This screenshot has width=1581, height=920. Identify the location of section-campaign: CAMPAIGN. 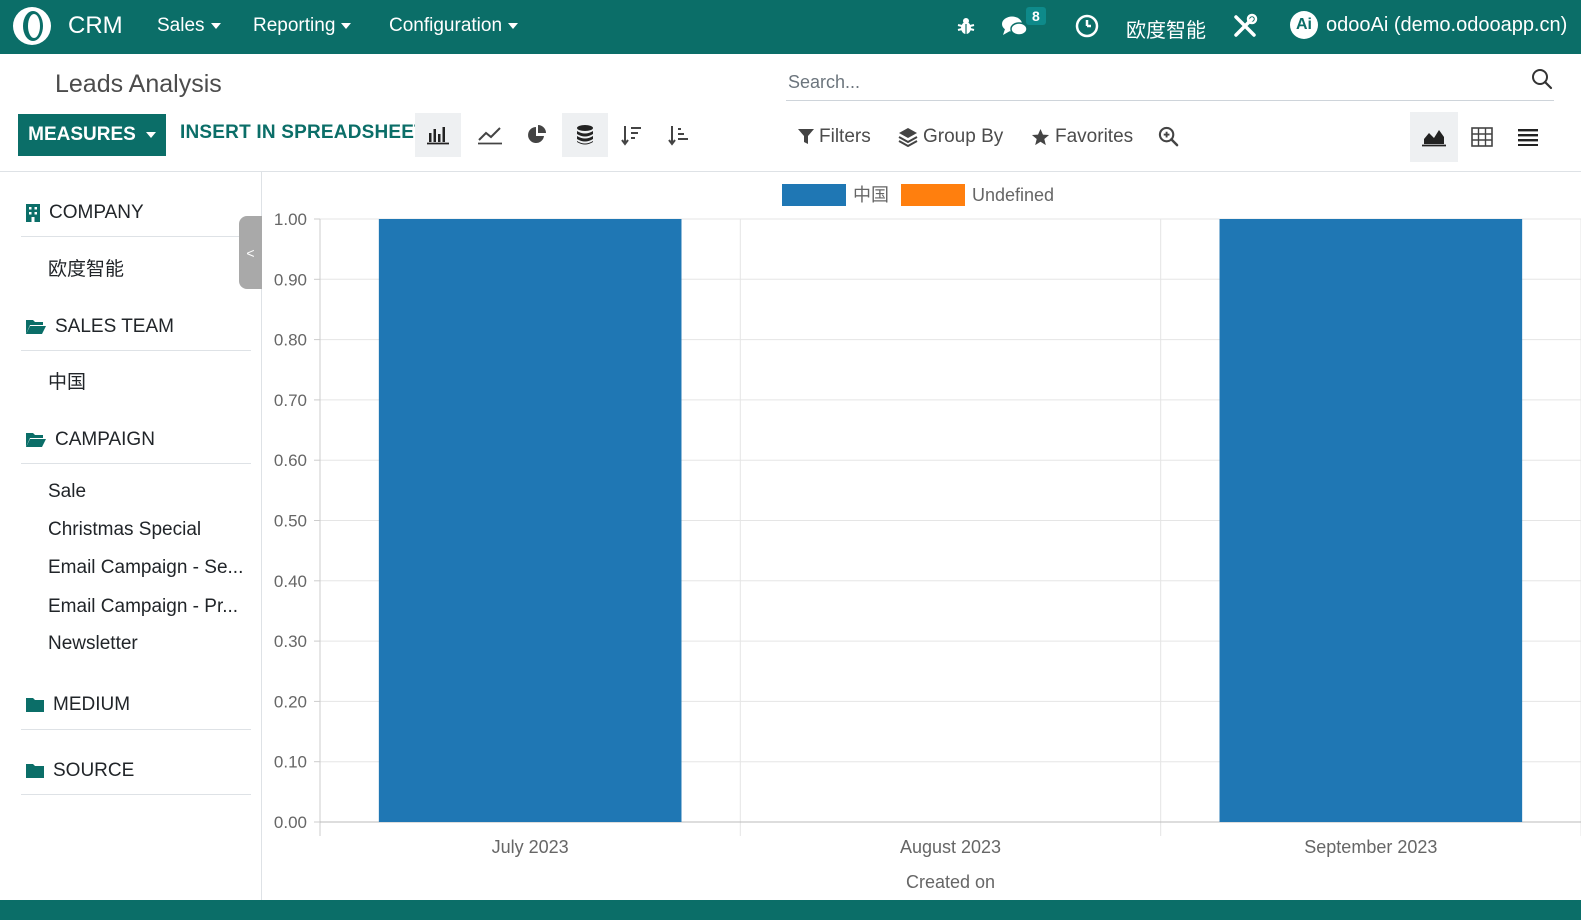
(90, 440).